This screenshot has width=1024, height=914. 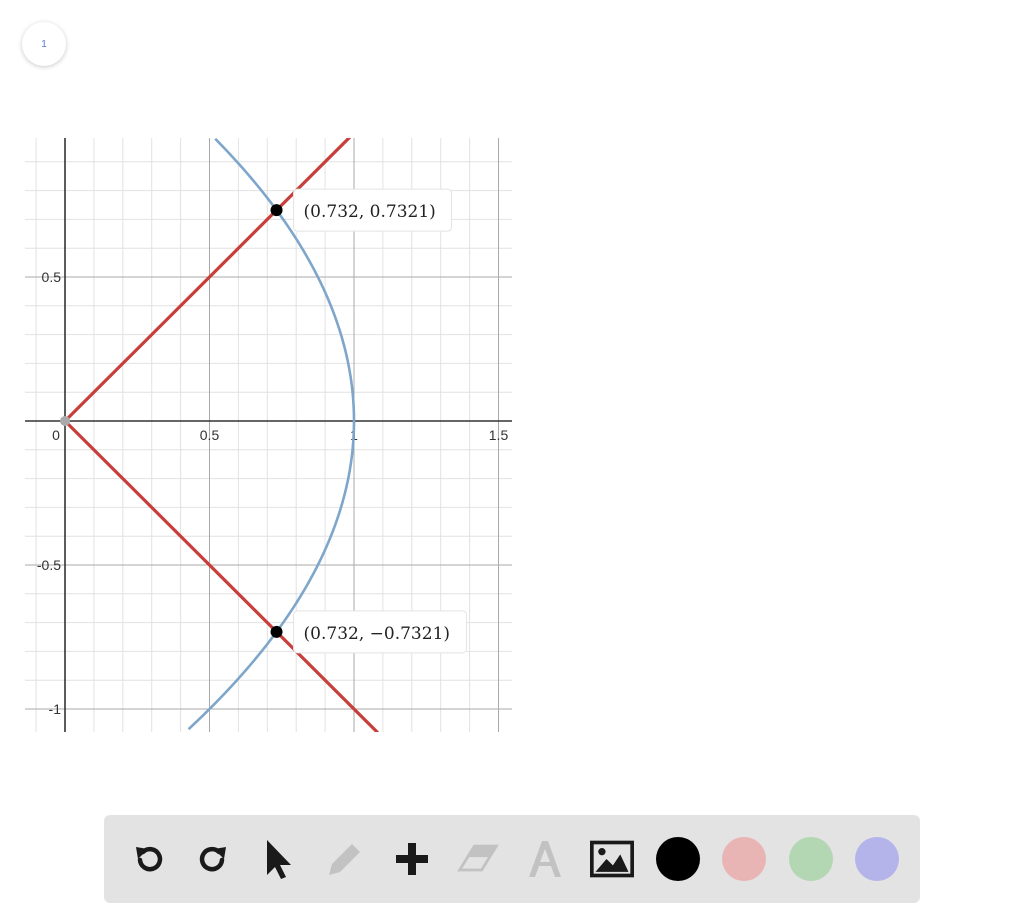 I want to click on redo-icon, so click(x=212, y=859).